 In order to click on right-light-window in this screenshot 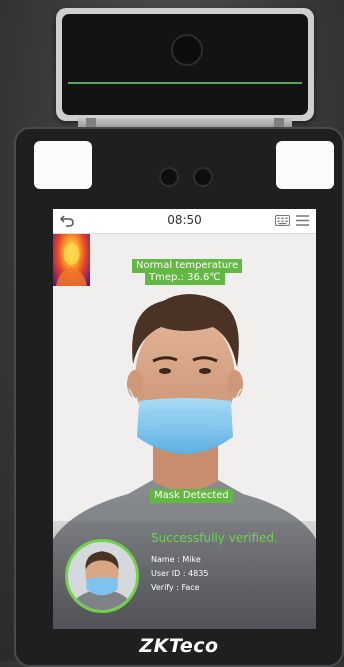, I will do `click(305, 165)`.